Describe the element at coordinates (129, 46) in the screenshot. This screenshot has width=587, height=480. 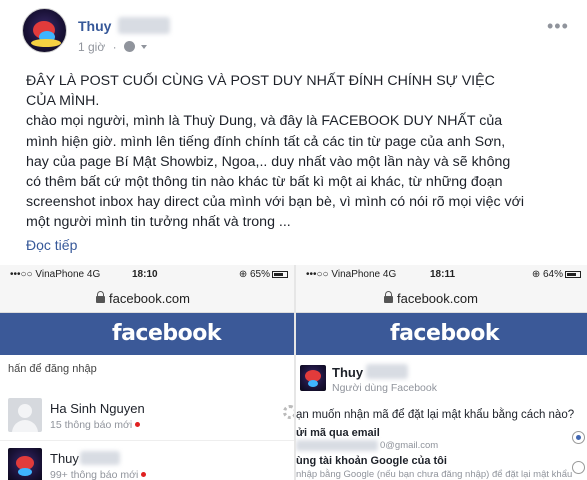
I see `globe-icon` at that location.